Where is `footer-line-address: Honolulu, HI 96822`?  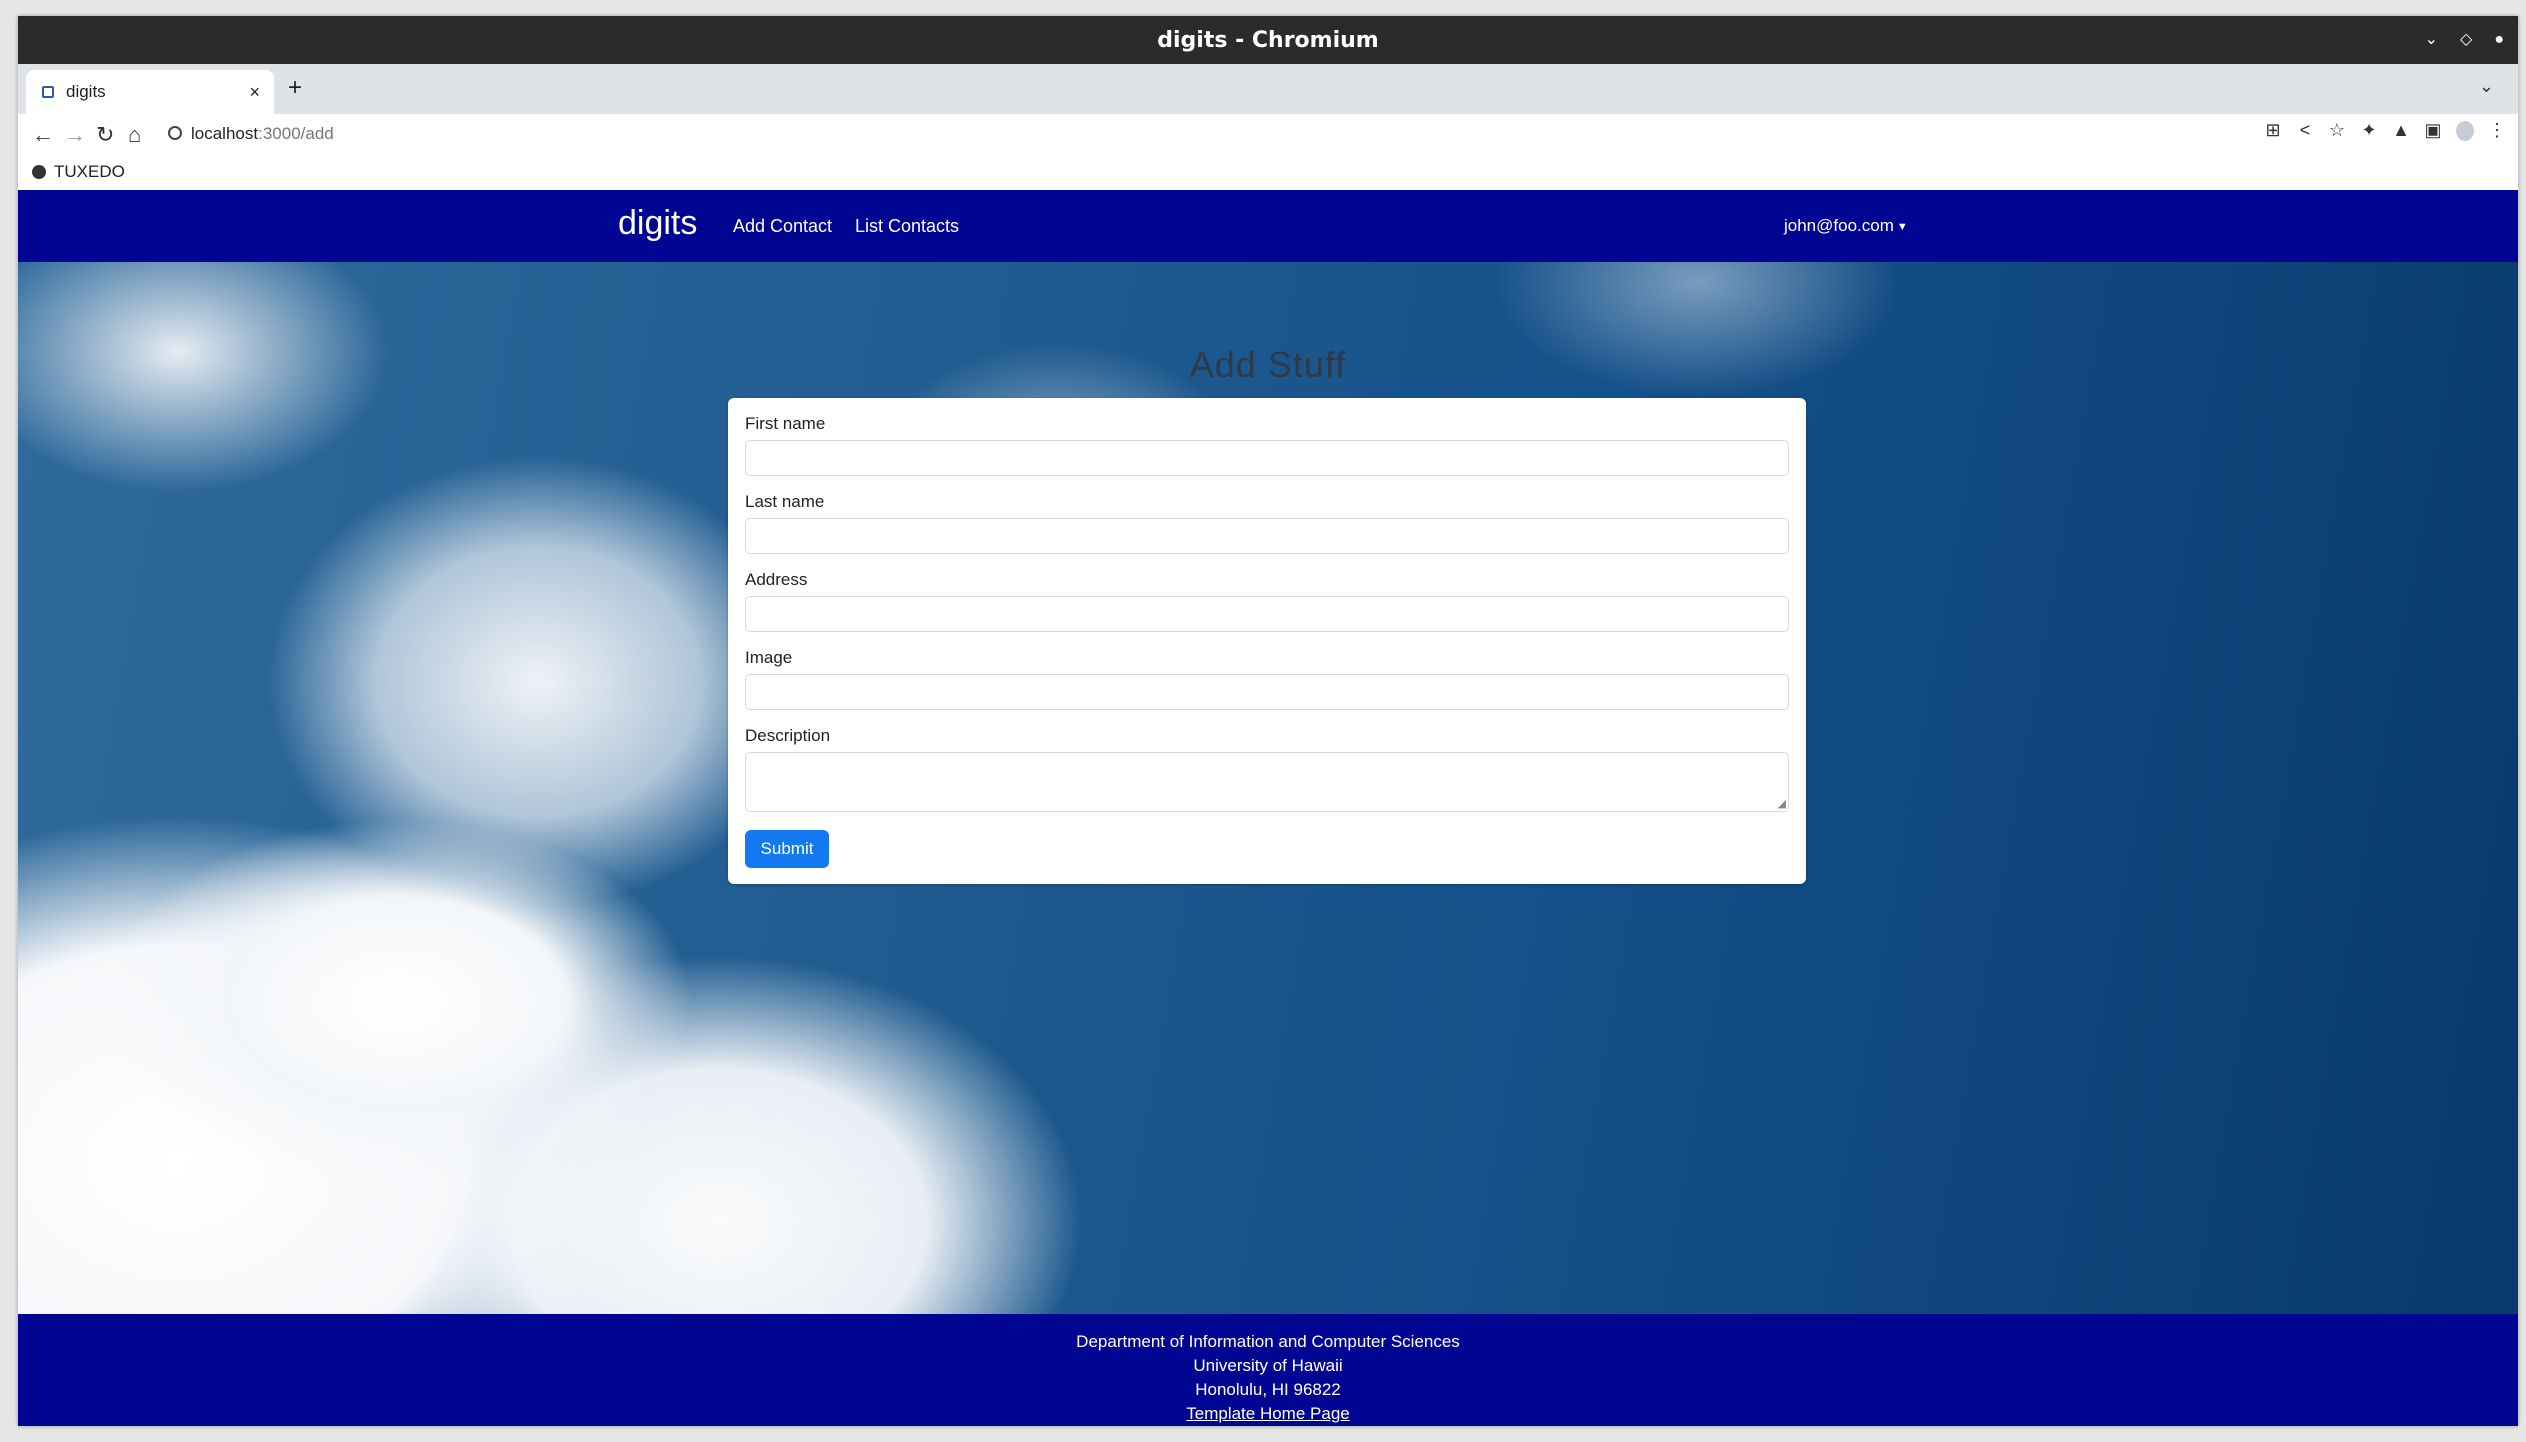 footer-line-address: Honolulu, HI 96822 is located at coordinates (1268, 1389).